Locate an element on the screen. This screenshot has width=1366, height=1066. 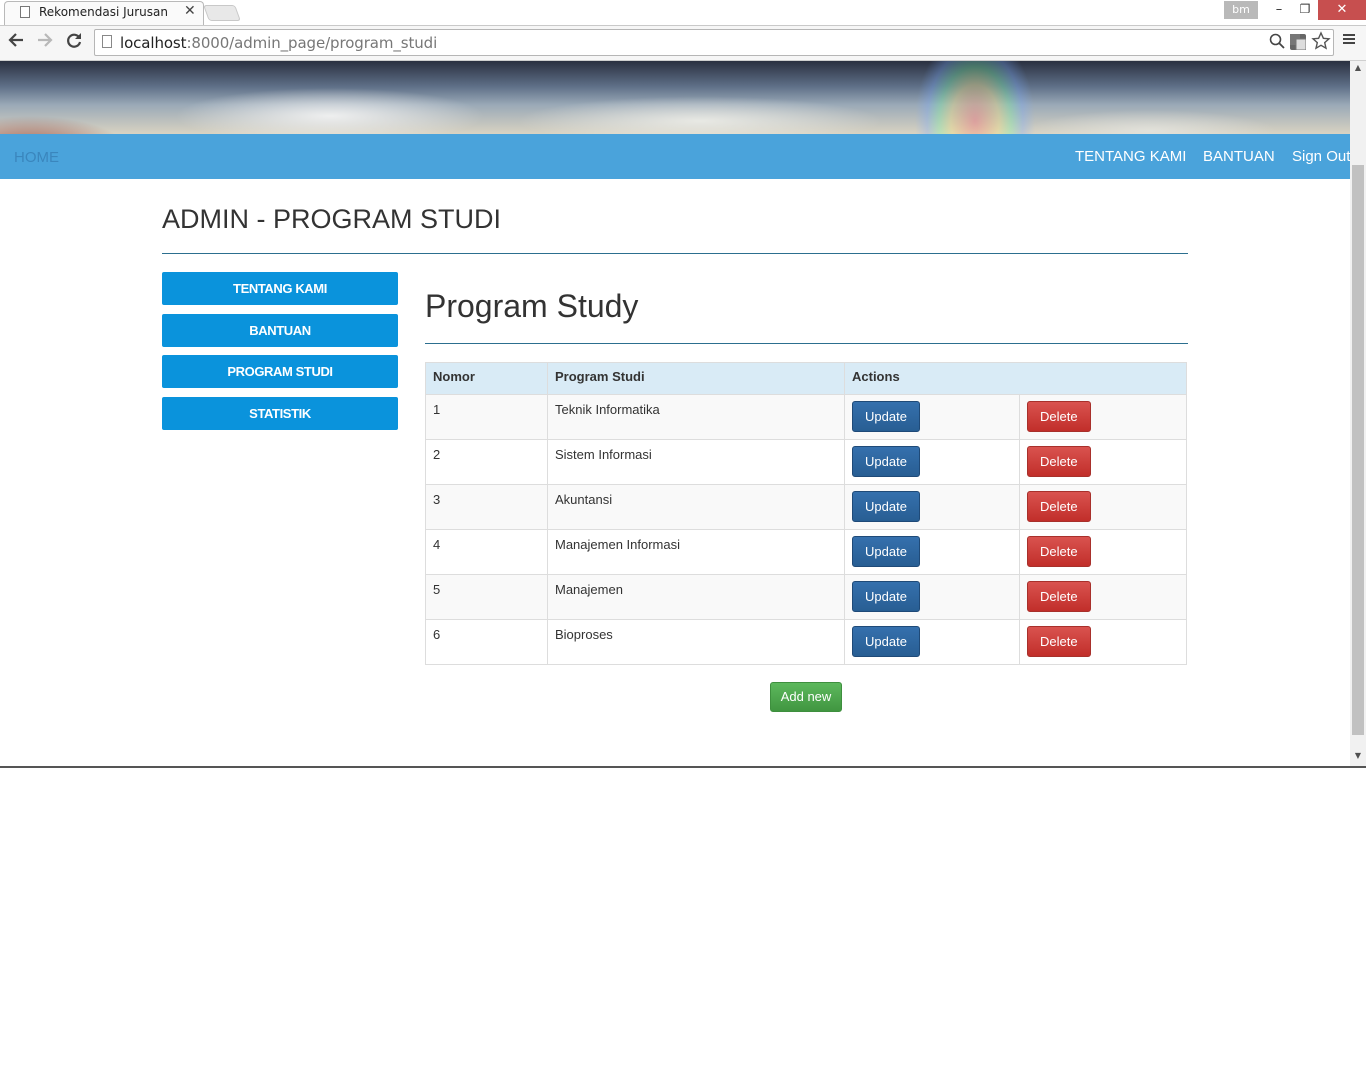
table-row: 3 Akuntansi Update Delete is located at coordinates (806, 507).